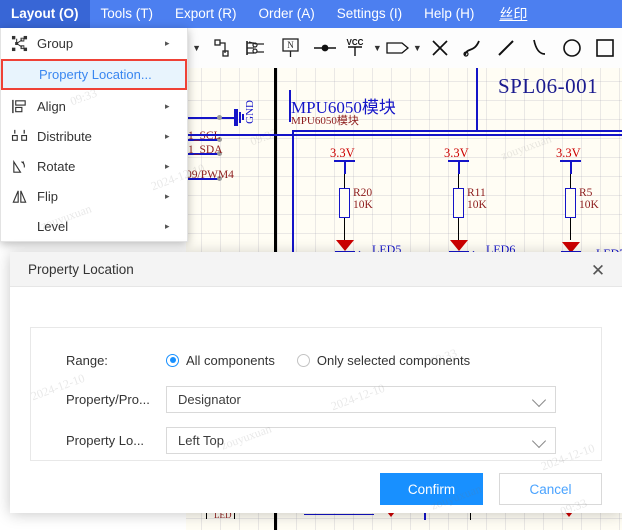 The width and height of the screenshot is (622, 530). What do you see at coordinates (459, 245) in the screenshot?
I see `led6-symbol` at bounding box center [459, 245].